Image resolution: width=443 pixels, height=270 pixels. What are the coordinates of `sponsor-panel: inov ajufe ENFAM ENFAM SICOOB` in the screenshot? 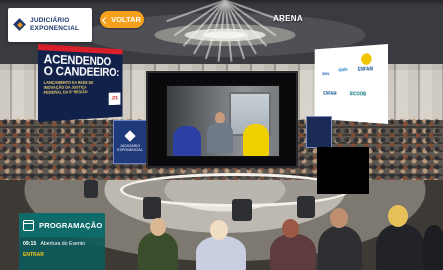 It's located at (351, 84).